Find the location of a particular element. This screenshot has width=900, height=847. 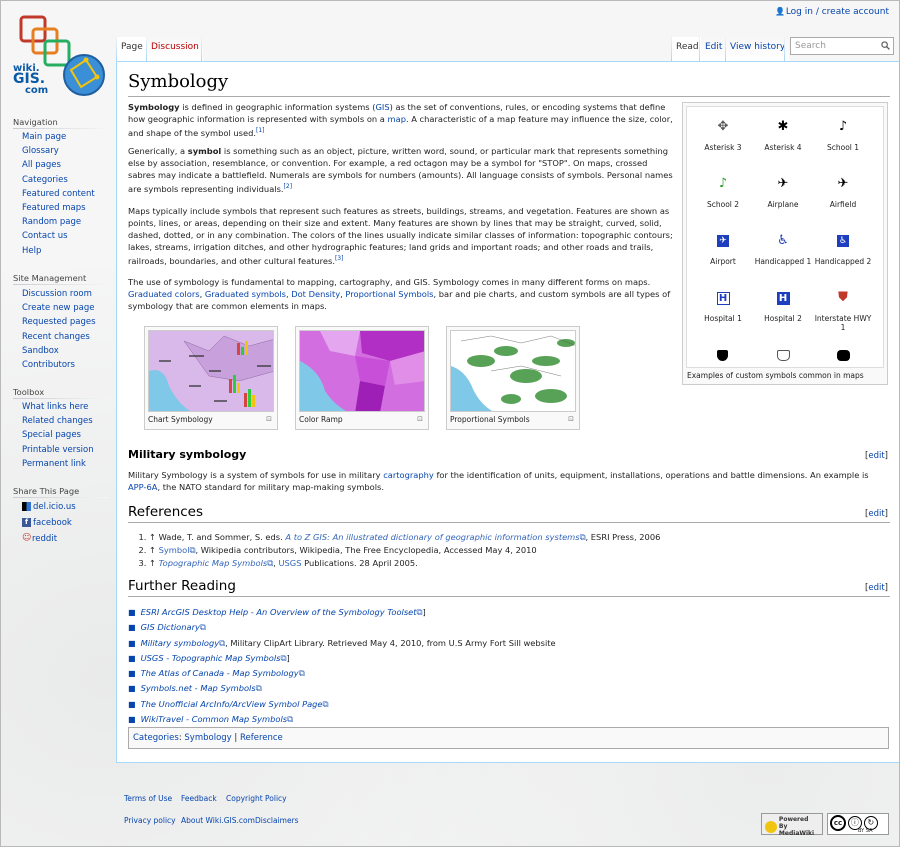

sidebar-item-related-changes: Related changes is located at coordinates (57, 421).